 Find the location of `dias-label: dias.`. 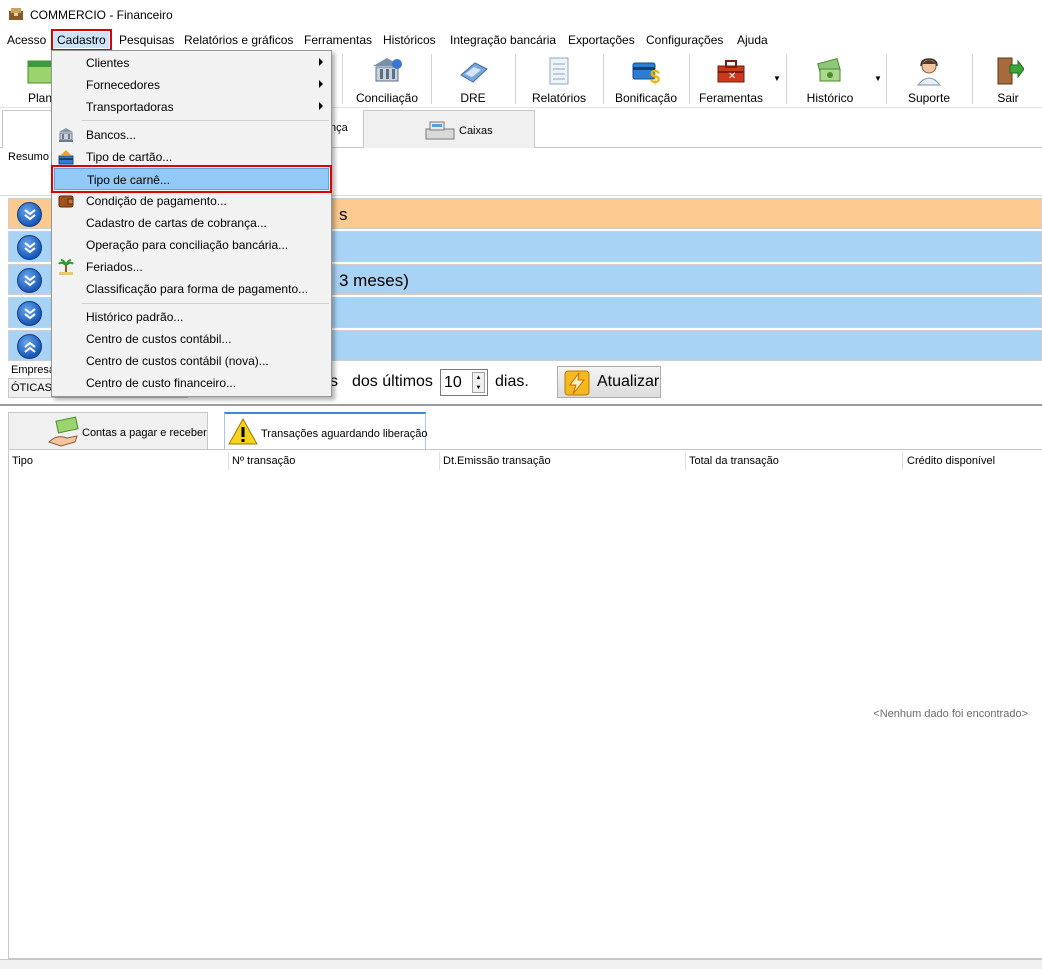

dias-label: dias. is located at coordinates (512, 381).